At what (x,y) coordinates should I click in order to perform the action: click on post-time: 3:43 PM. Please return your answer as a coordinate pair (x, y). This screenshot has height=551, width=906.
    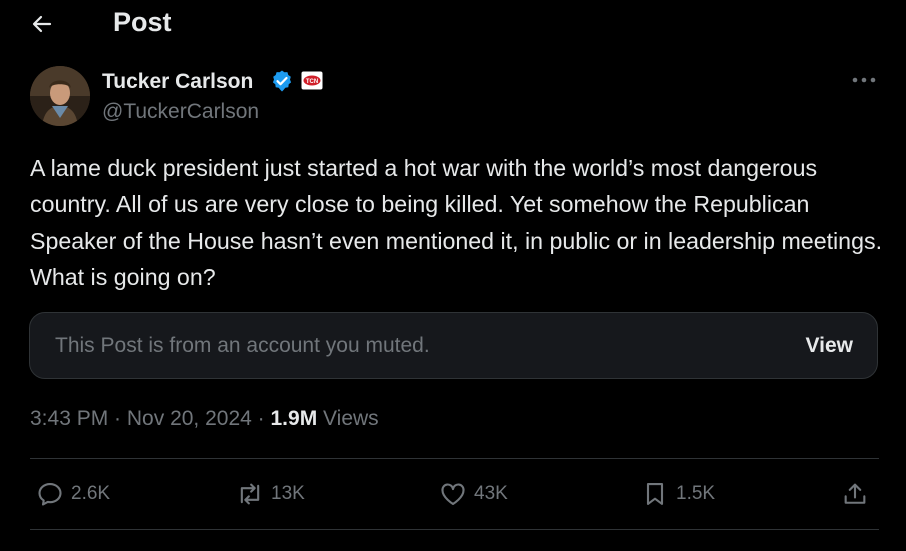
    Looking at the image, I should click on (69, 418).